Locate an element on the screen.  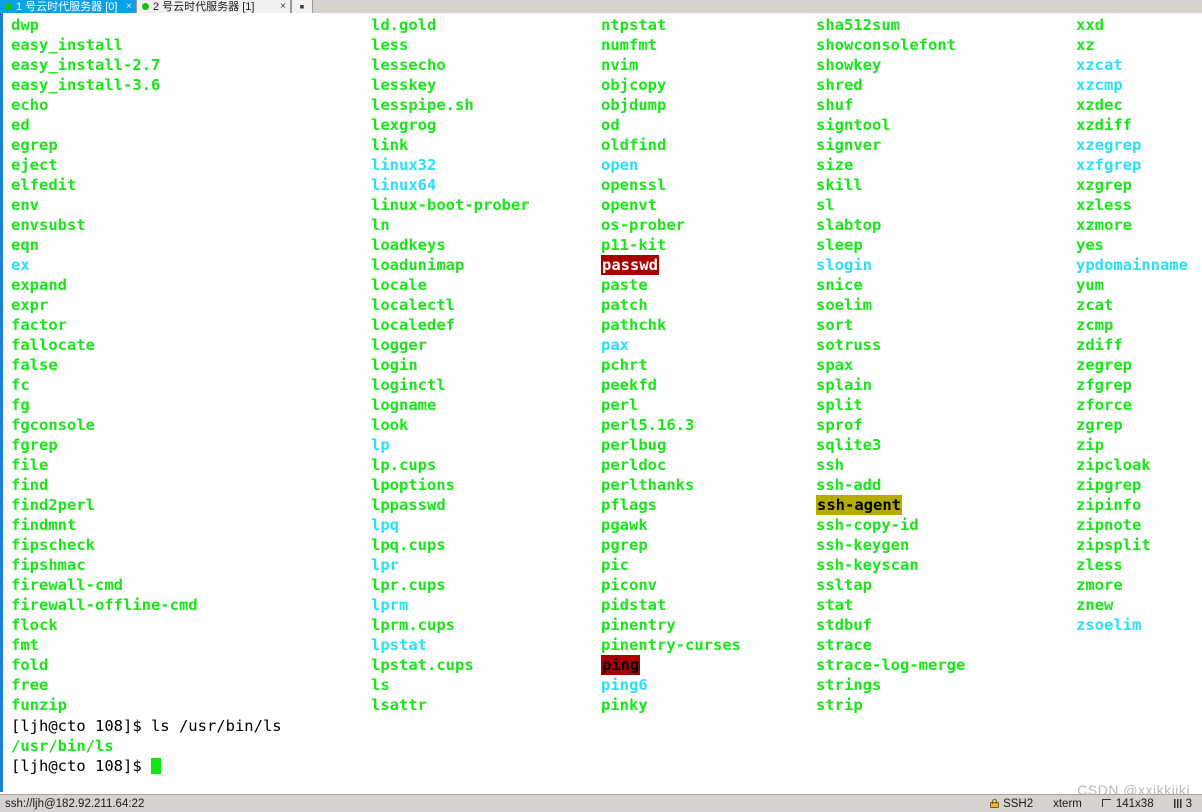
file-entry-name: perlthanks is located at coordinates (648, 485).